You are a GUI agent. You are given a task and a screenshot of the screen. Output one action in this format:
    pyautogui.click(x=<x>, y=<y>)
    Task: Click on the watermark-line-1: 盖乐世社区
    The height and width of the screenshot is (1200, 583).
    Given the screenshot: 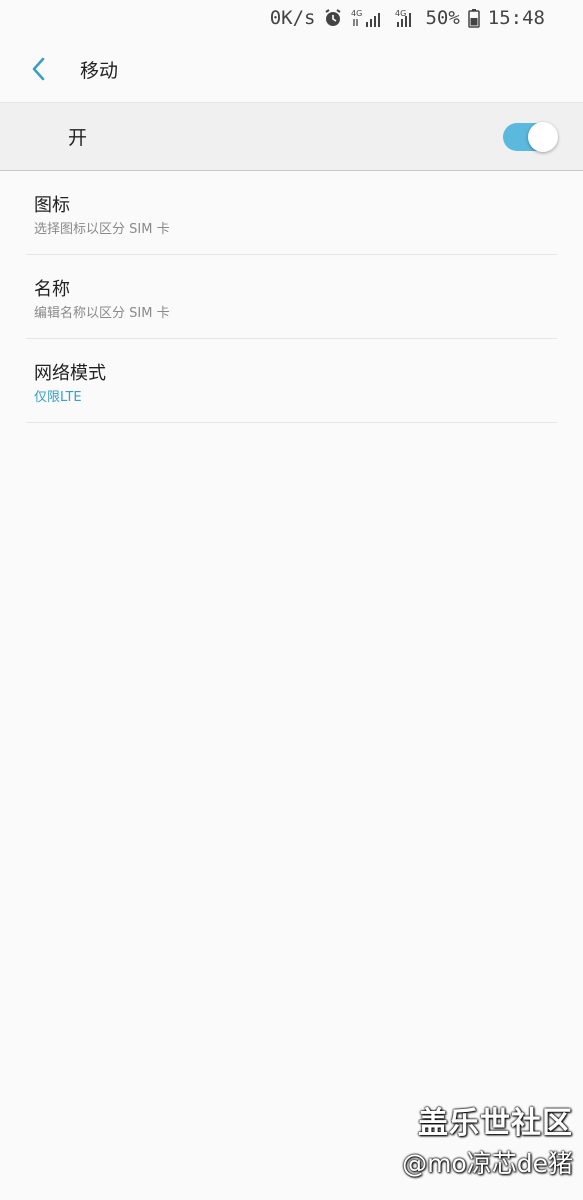 What is the action you would take?
    pyautogui.click(x=495, y=1123)
    